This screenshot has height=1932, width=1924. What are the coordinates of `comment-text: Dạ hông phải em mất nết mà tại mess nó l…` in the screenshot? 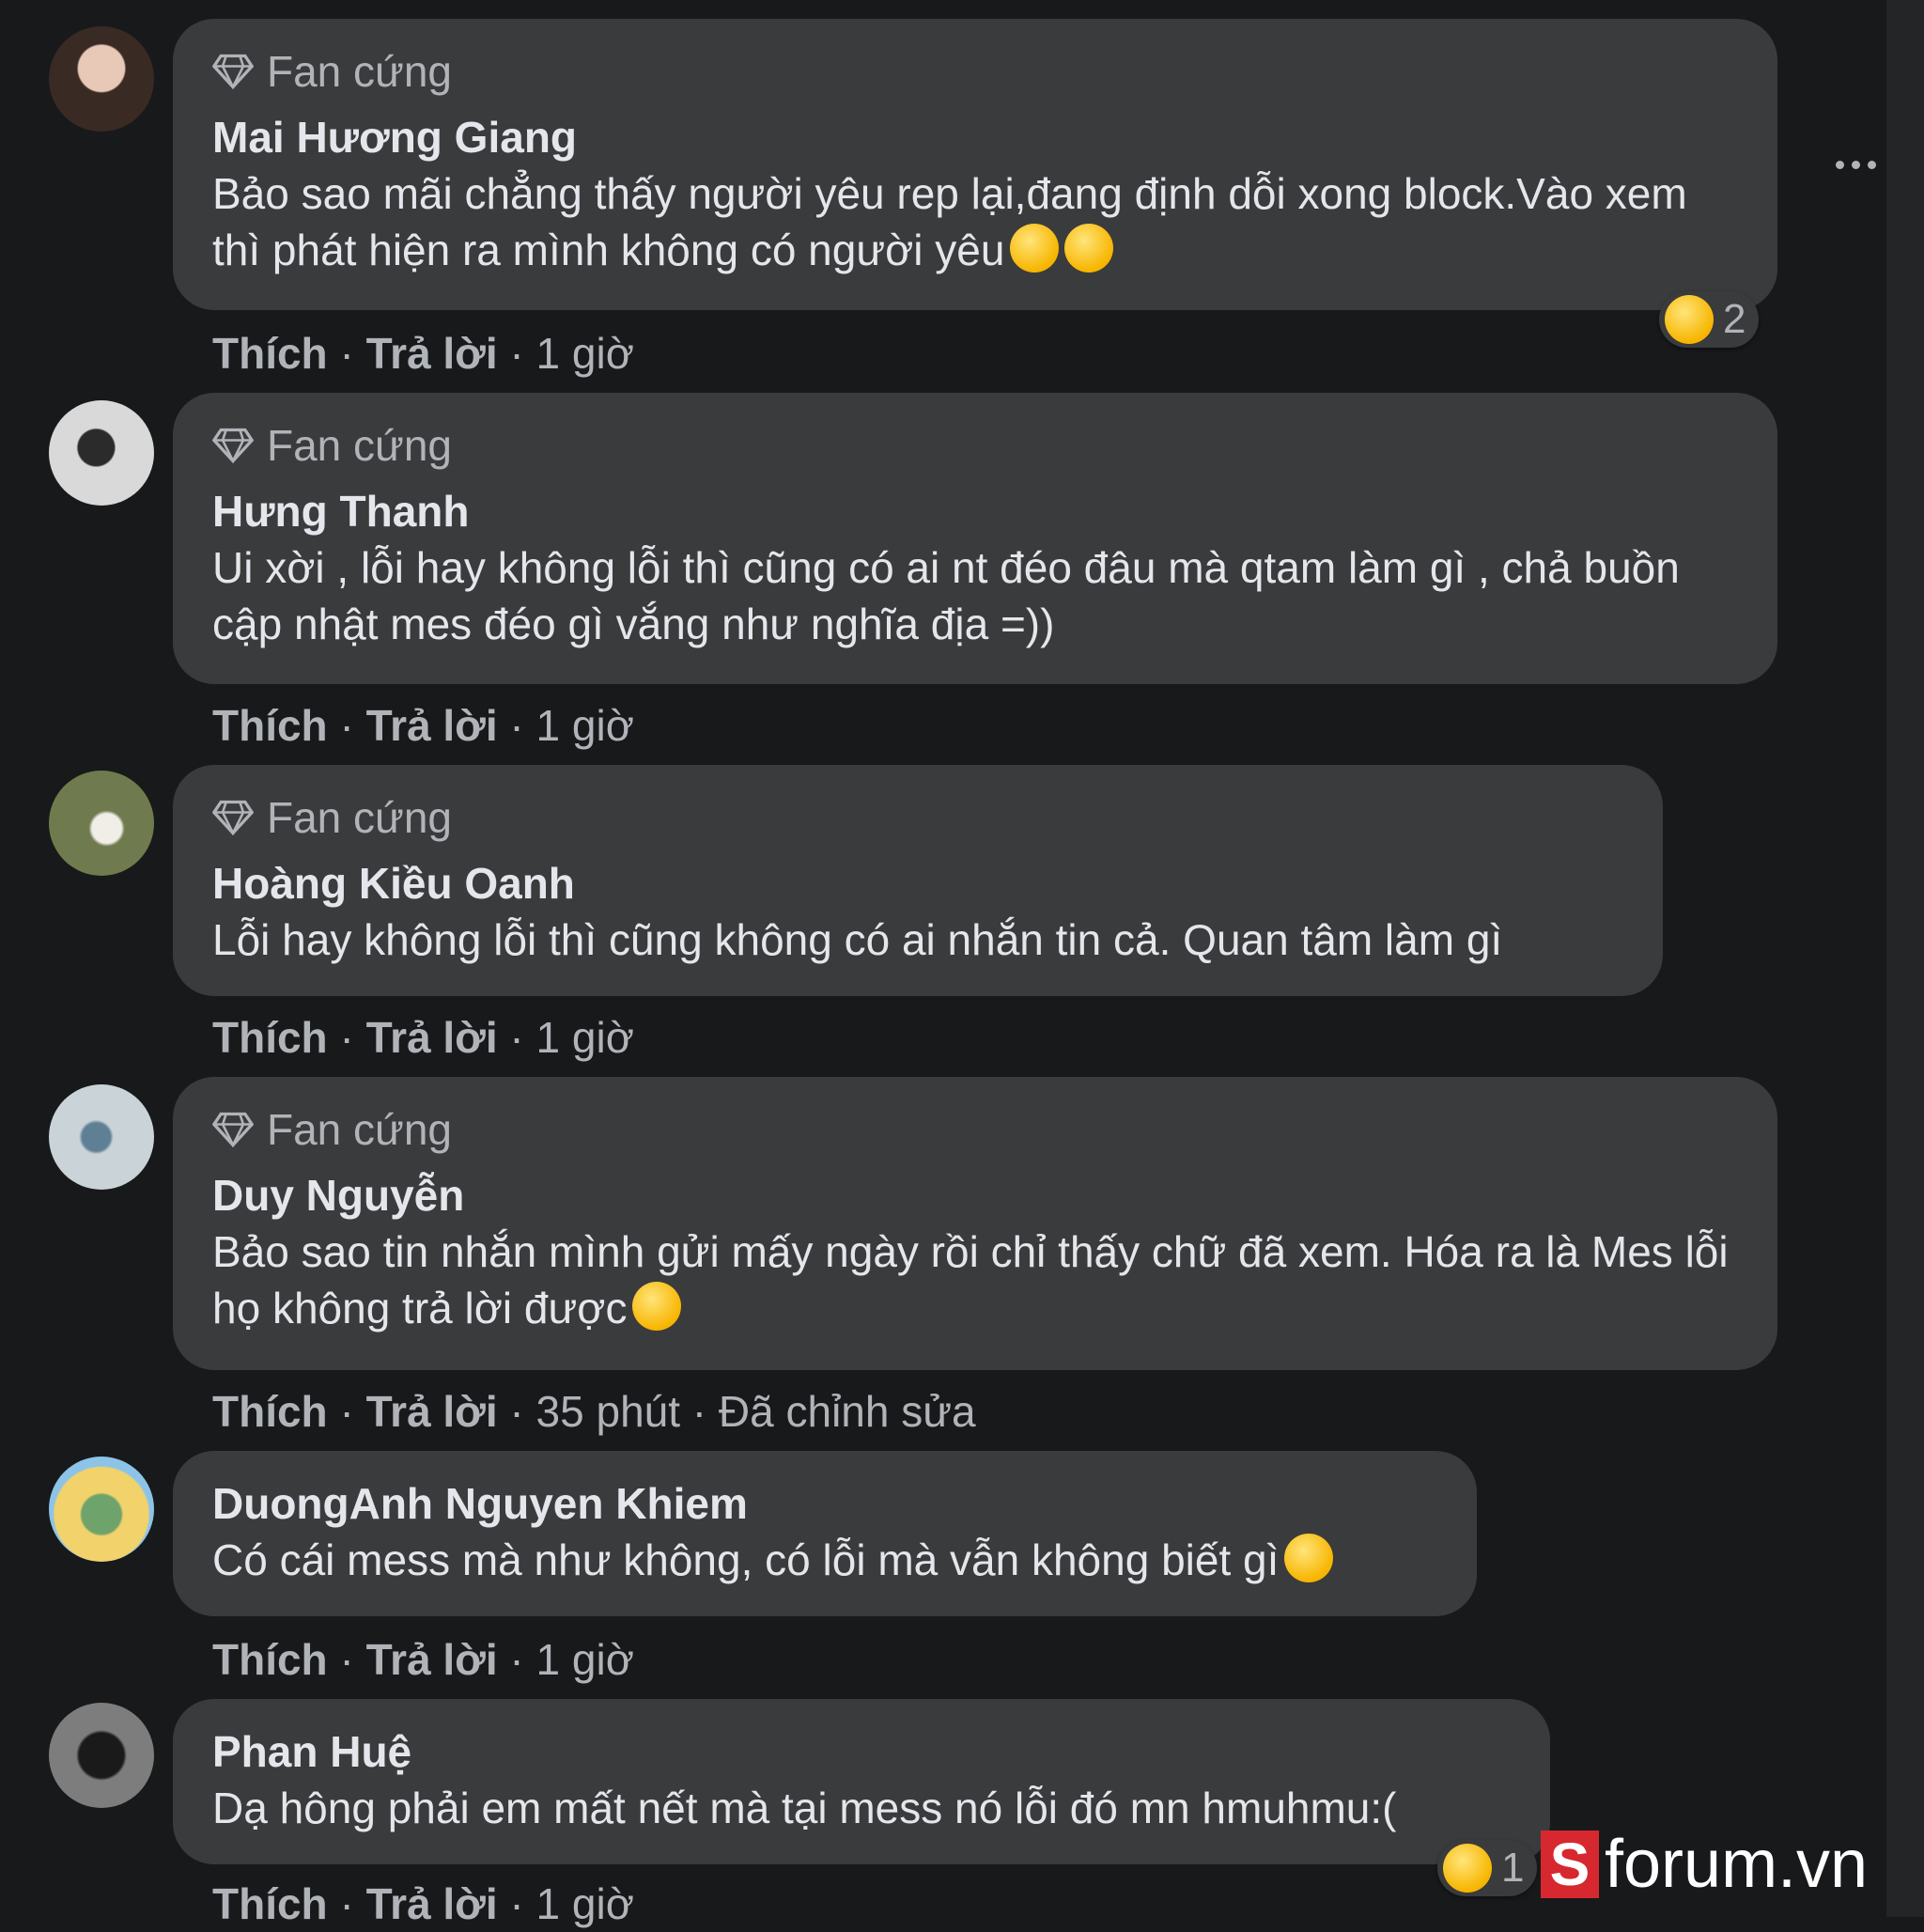 It's located at (804, 1808).